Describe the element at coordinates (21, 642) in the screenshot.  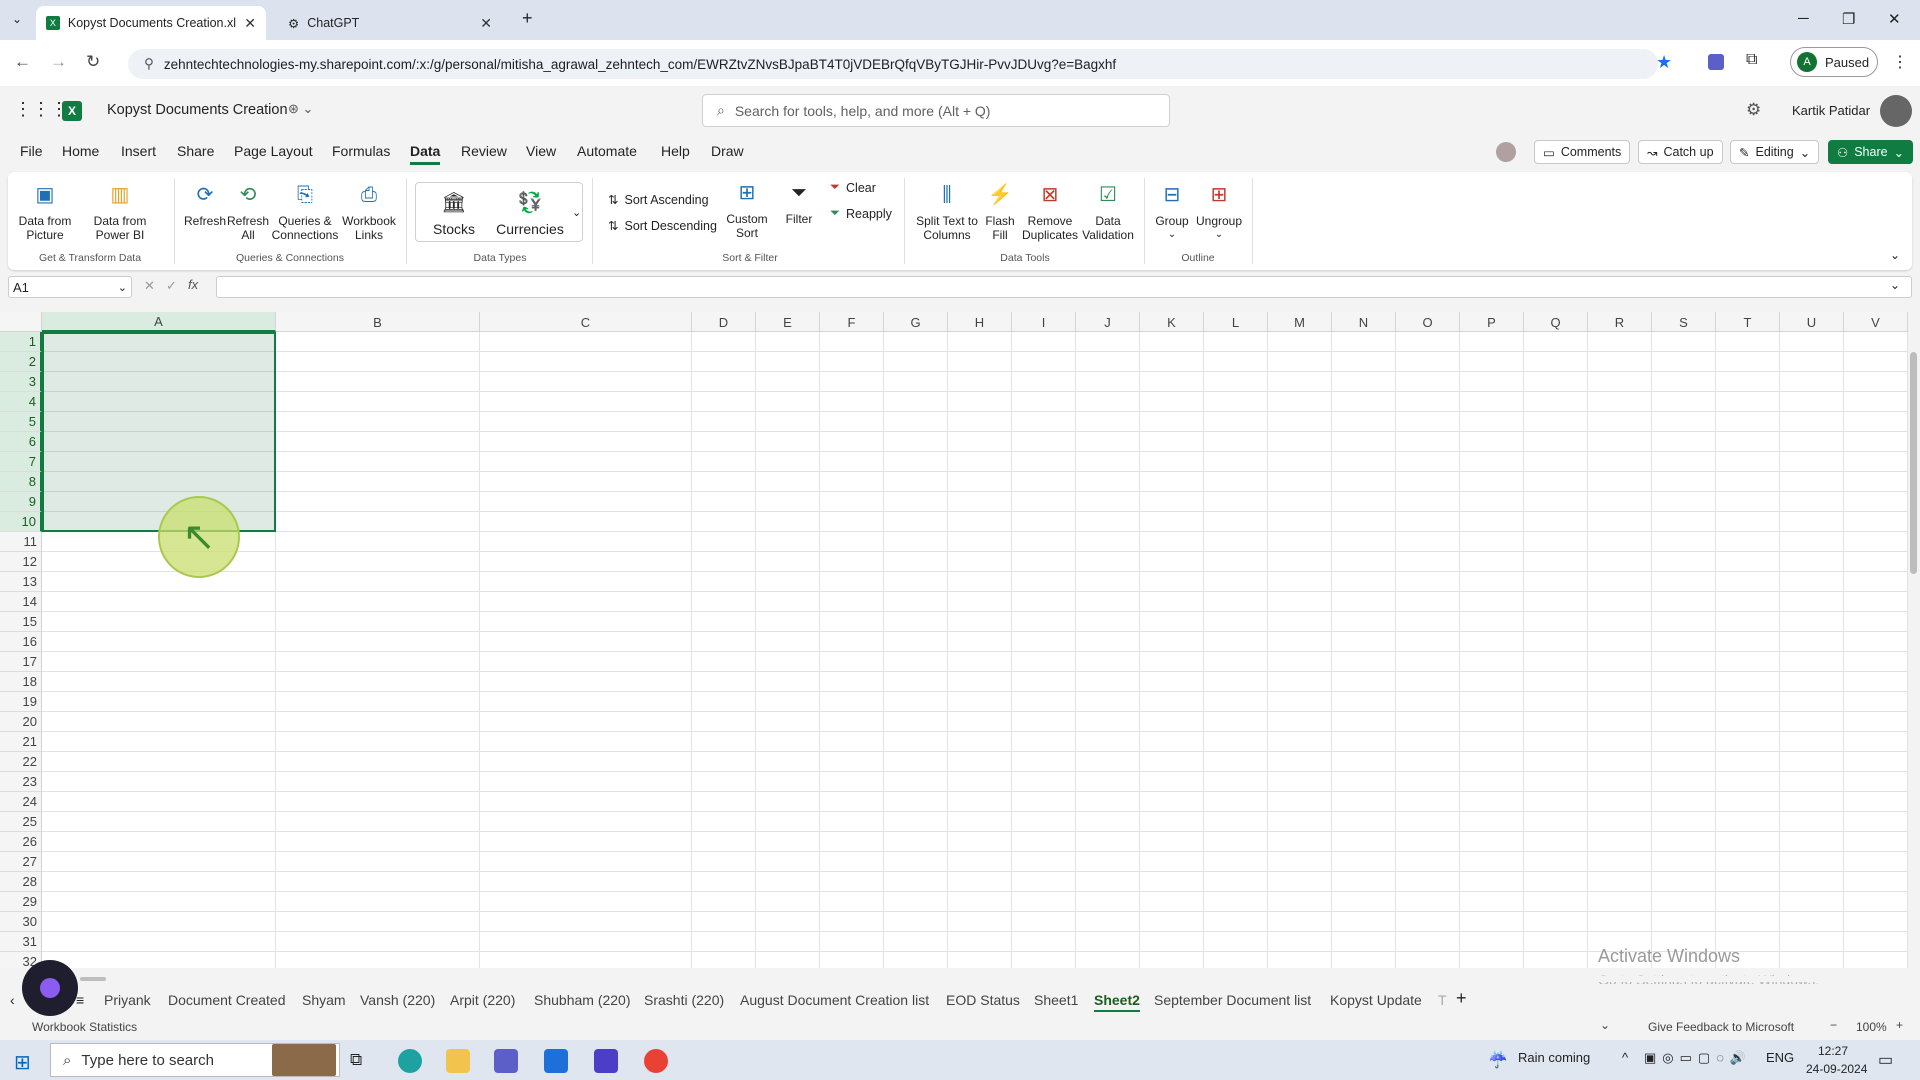
I see `row-header: 16` at that location.